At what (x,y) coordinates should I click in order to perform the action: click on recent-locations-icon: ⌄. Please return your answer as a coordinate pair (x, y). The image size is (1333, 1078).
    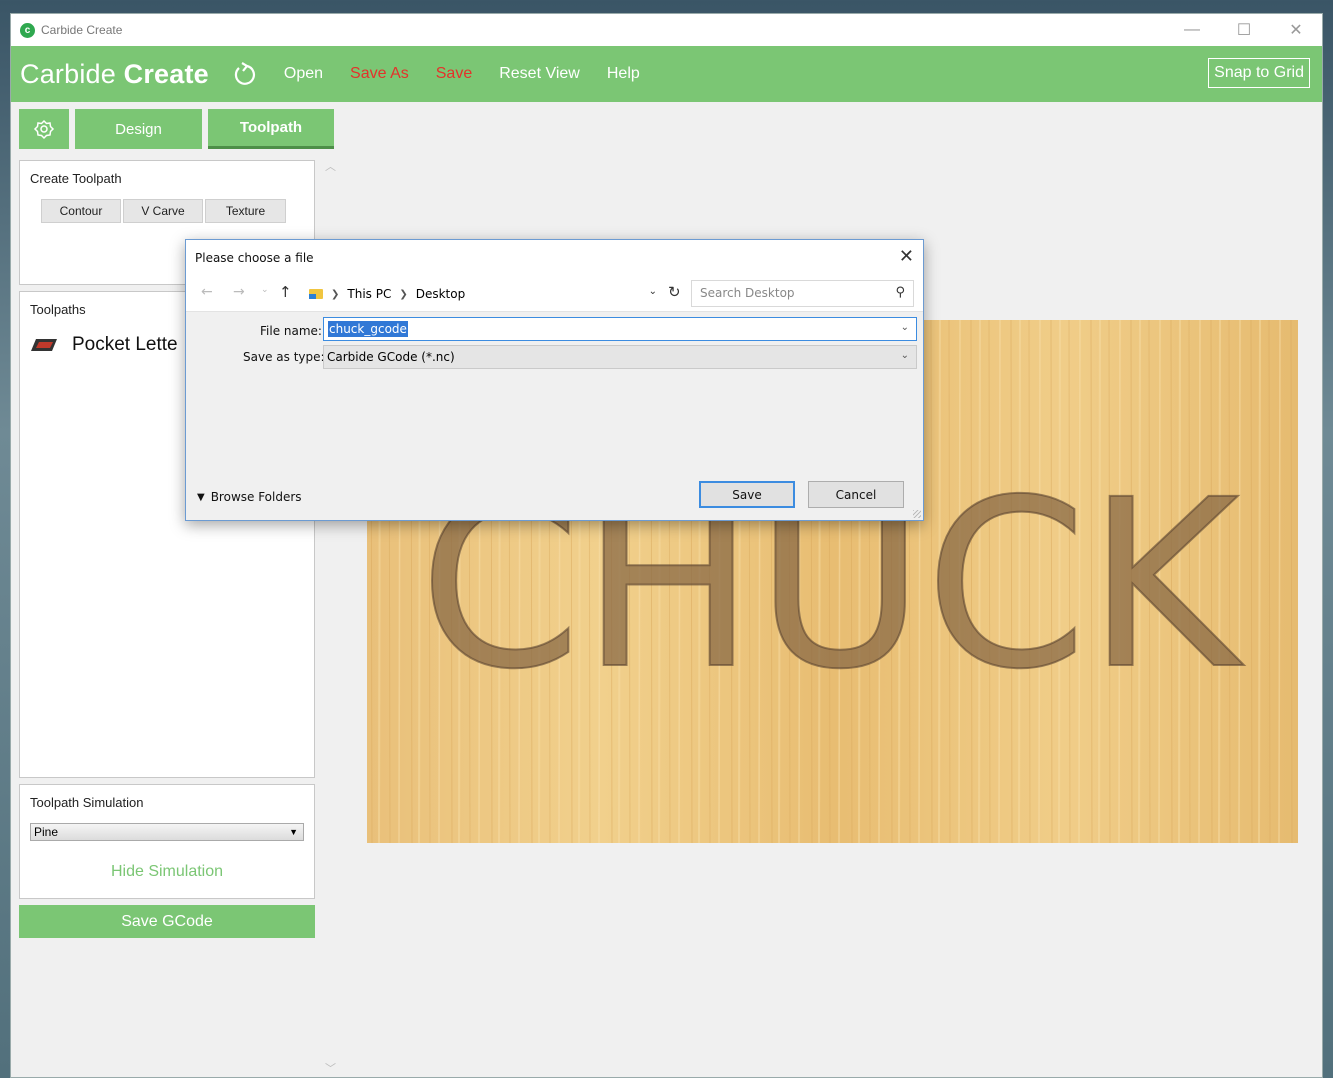
    Looking at the image, I should click on (265, 290).